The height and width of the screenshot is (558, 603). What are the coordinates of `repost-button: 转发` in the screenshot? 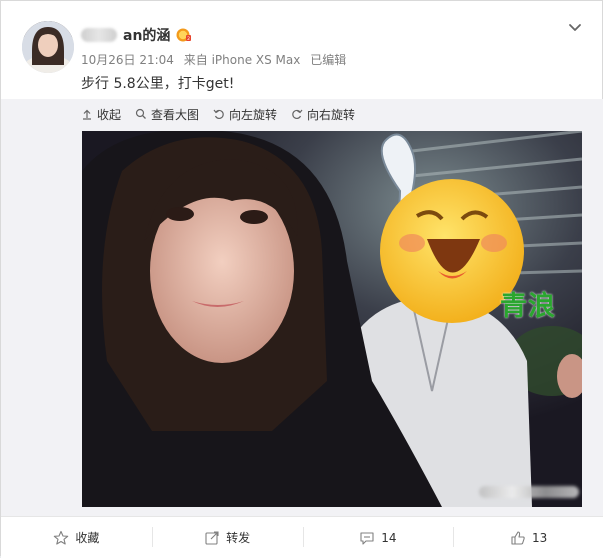 It's located at (227, 537).